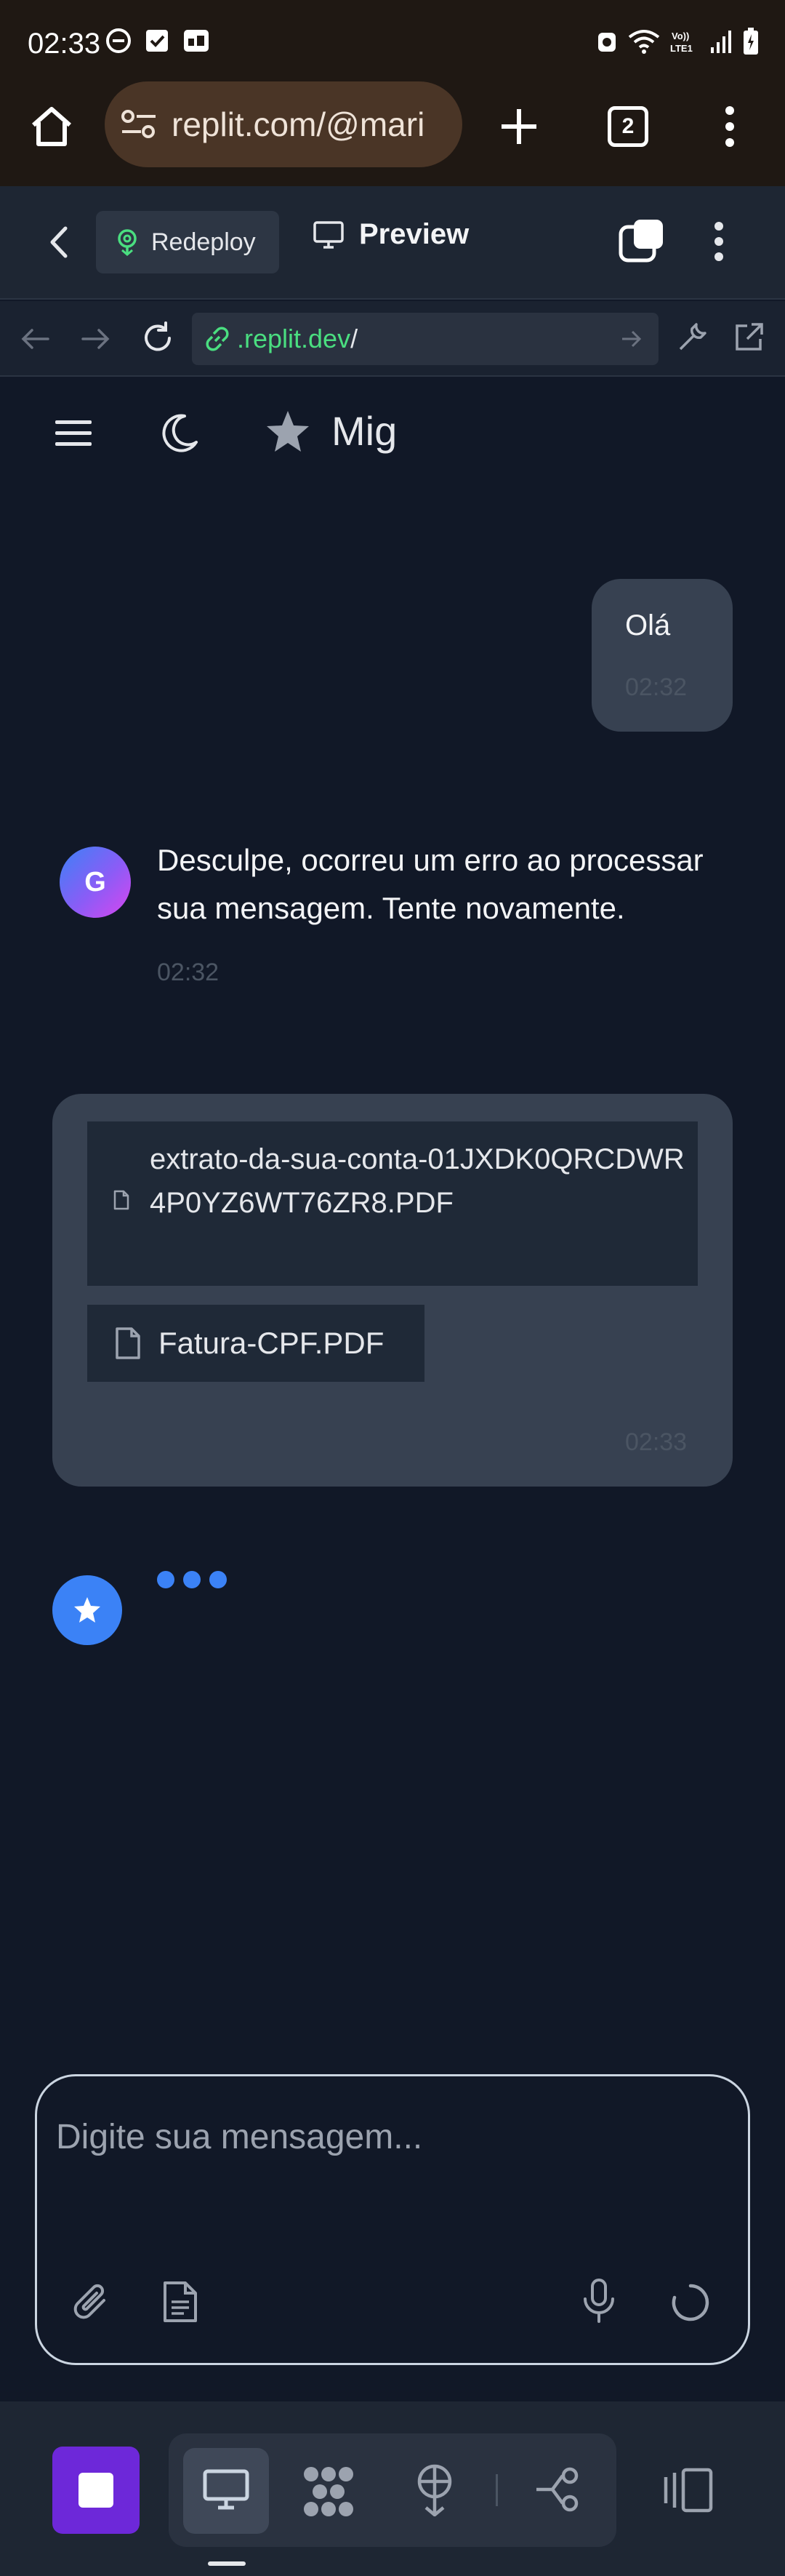 The width and height of the screenshot is (785, 2576). Describe the element at coordinates (414, 234) in the screenshot. I see `preview-label: Preview` at that location.